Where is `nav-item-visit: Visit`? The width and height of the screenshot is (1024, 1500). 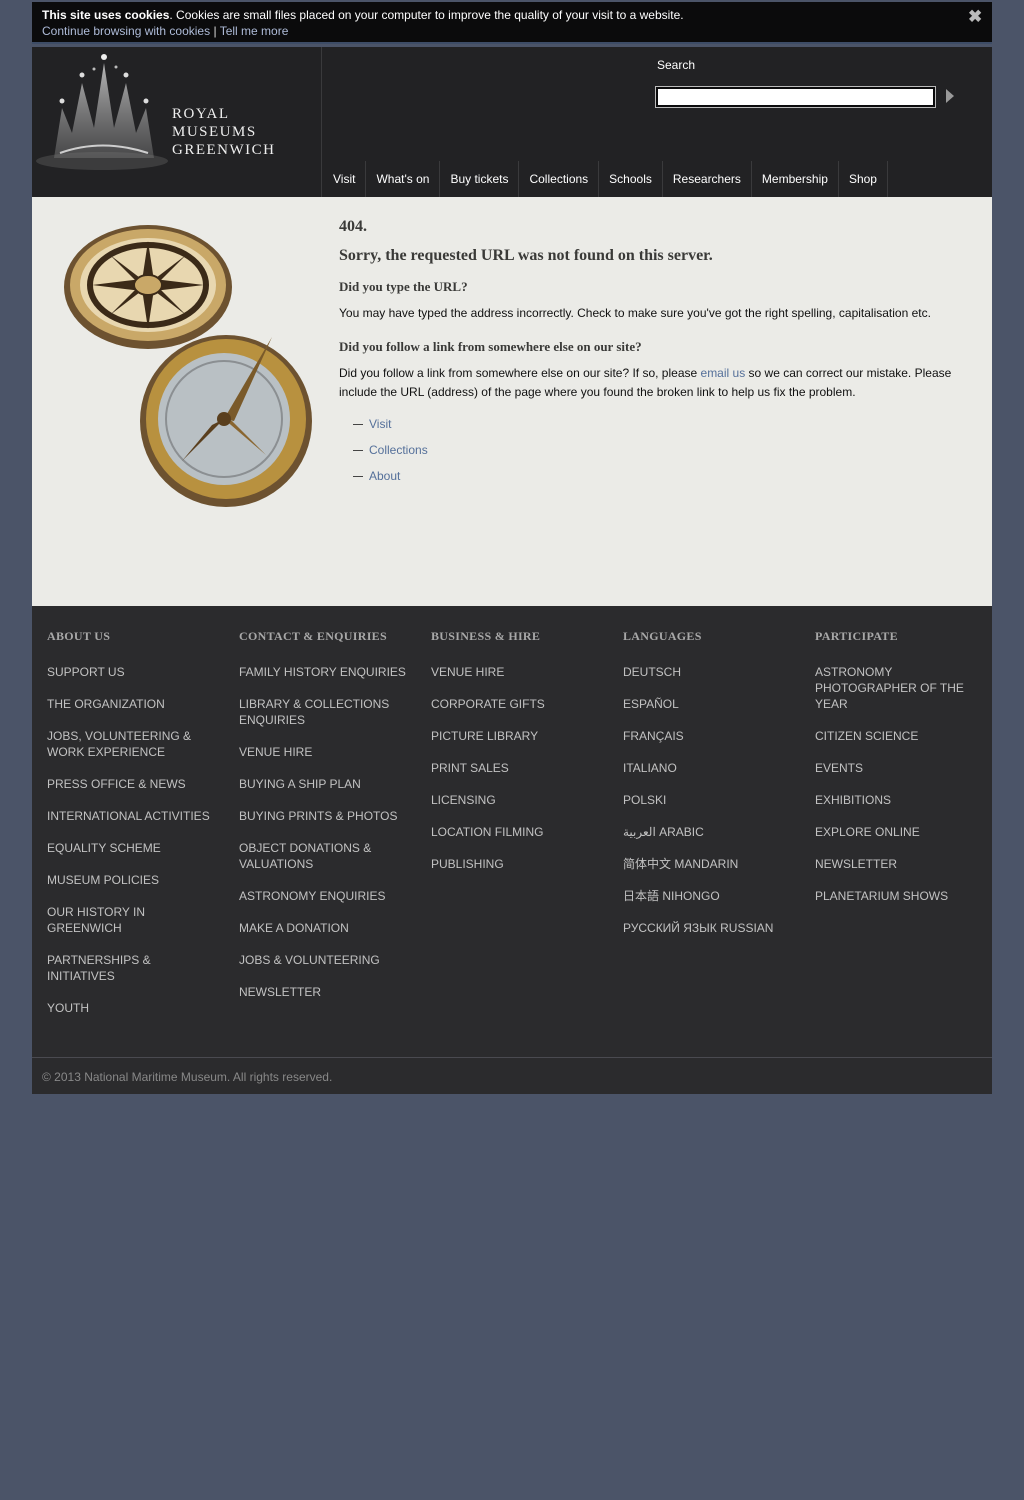 nav-item-visit: Visit is located at coordinates (345, 179).